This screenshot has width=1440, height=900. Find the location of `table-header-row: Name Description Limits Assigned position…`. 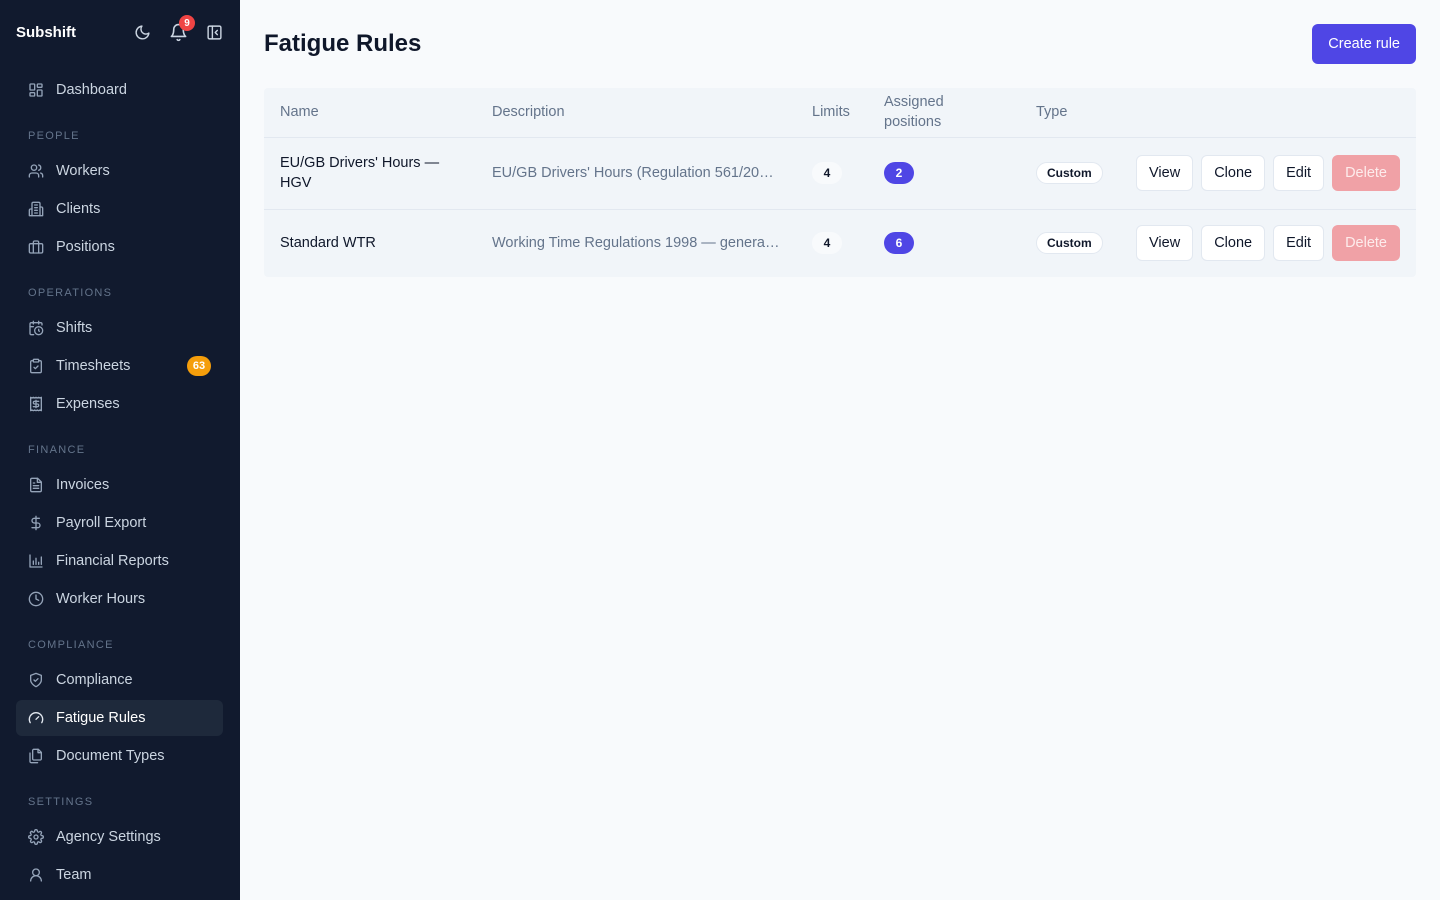

table-header-row: Name Description Limits Assigned position… is located at coordinates (840, 113).